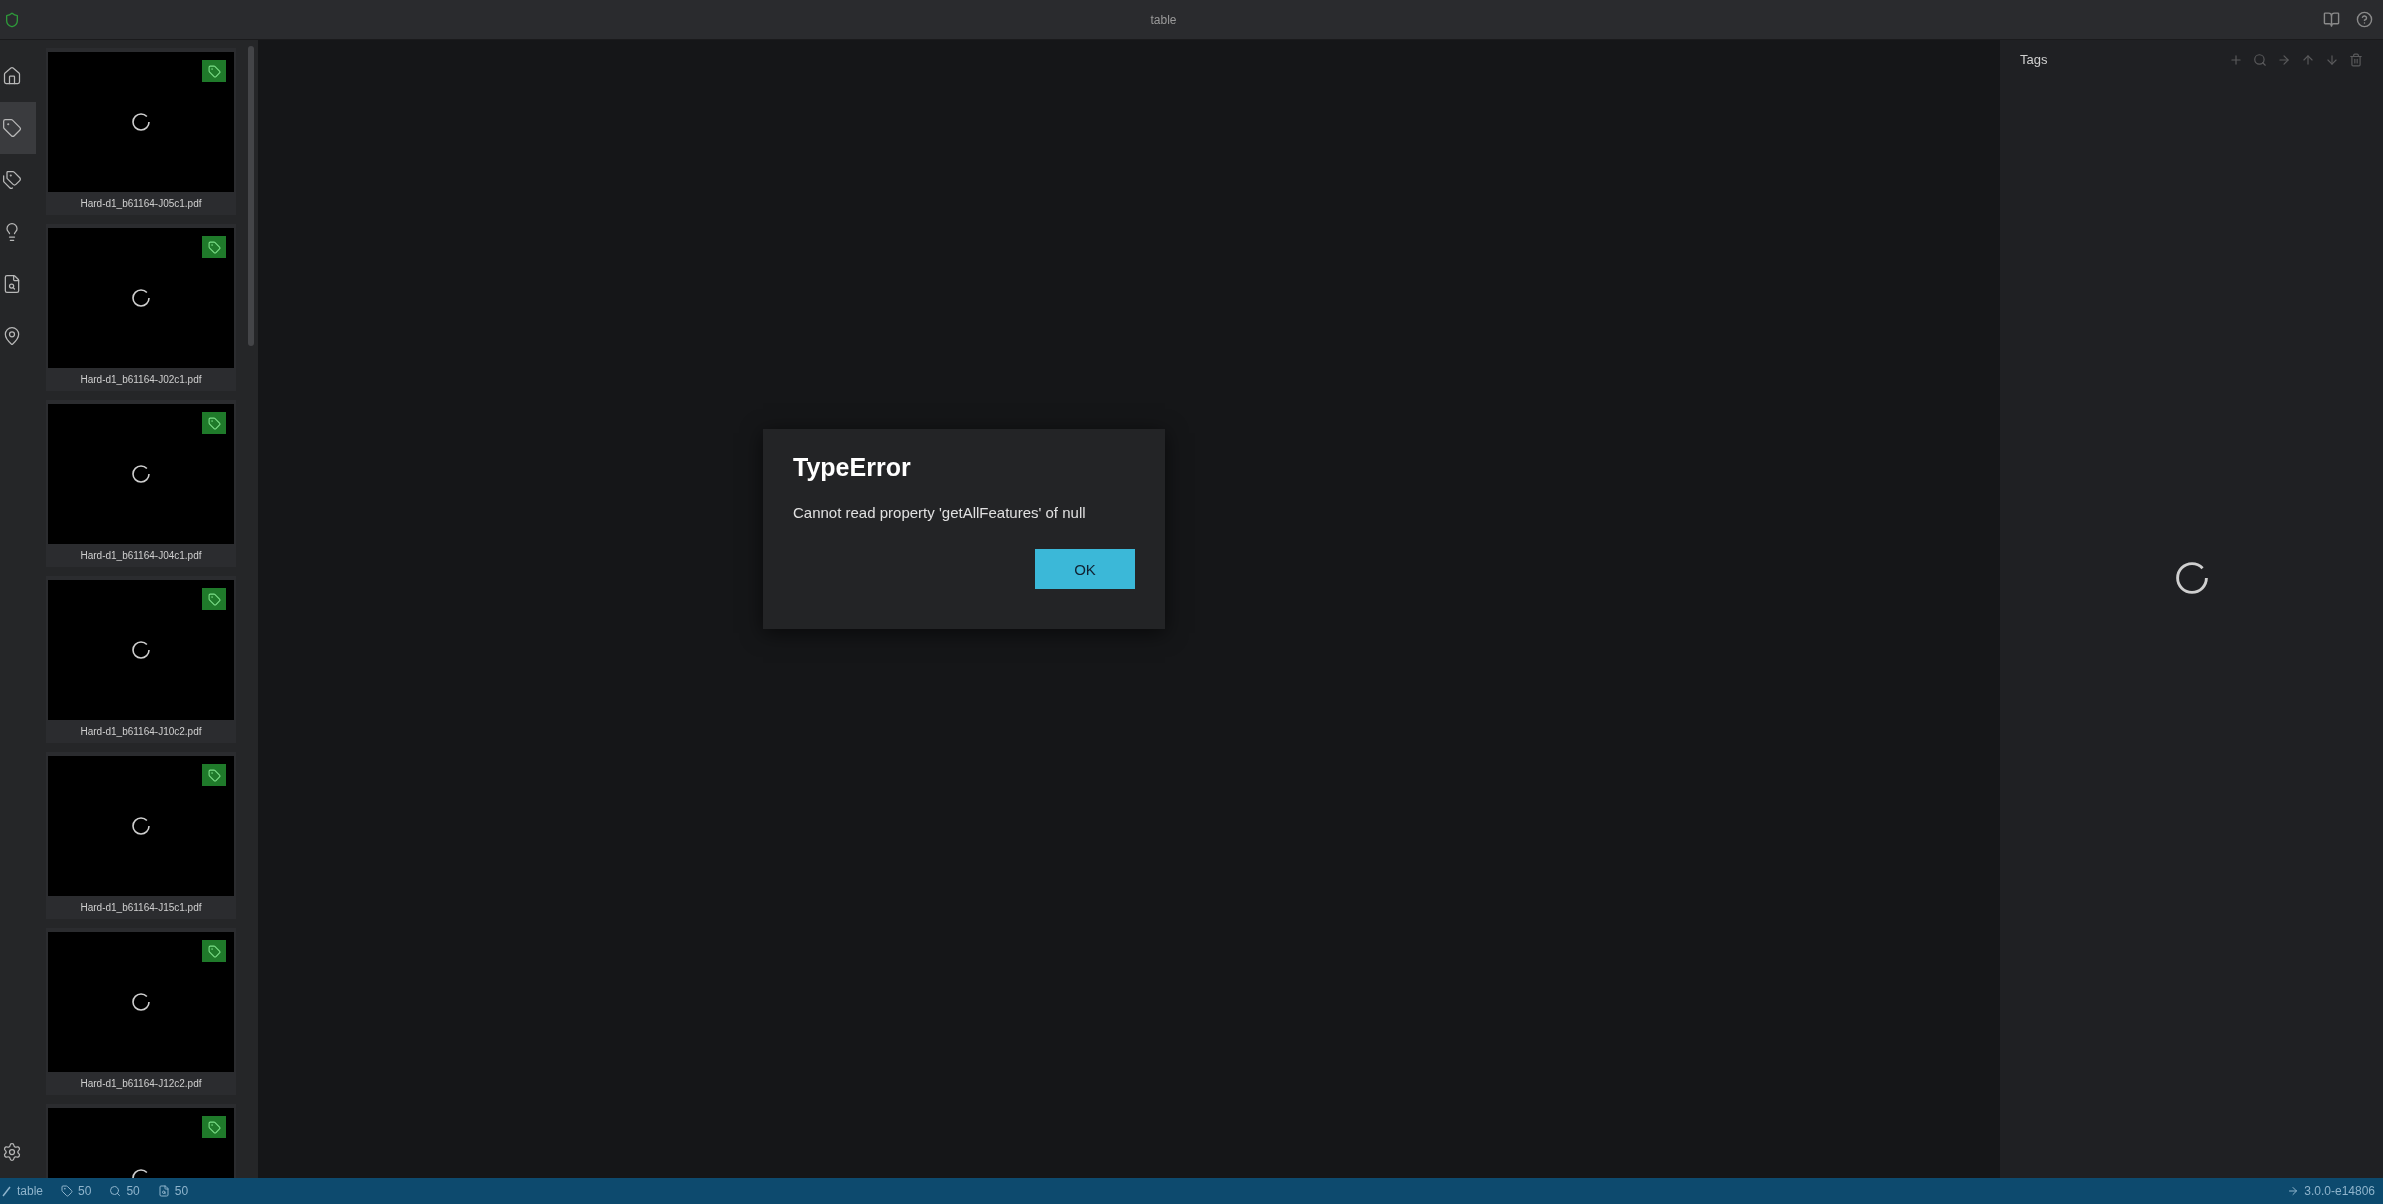 The image size is (2383, 1204). Describe the element at coordinates (181, 1191) in the screenshot. I see `asset-count: 50` at that location.